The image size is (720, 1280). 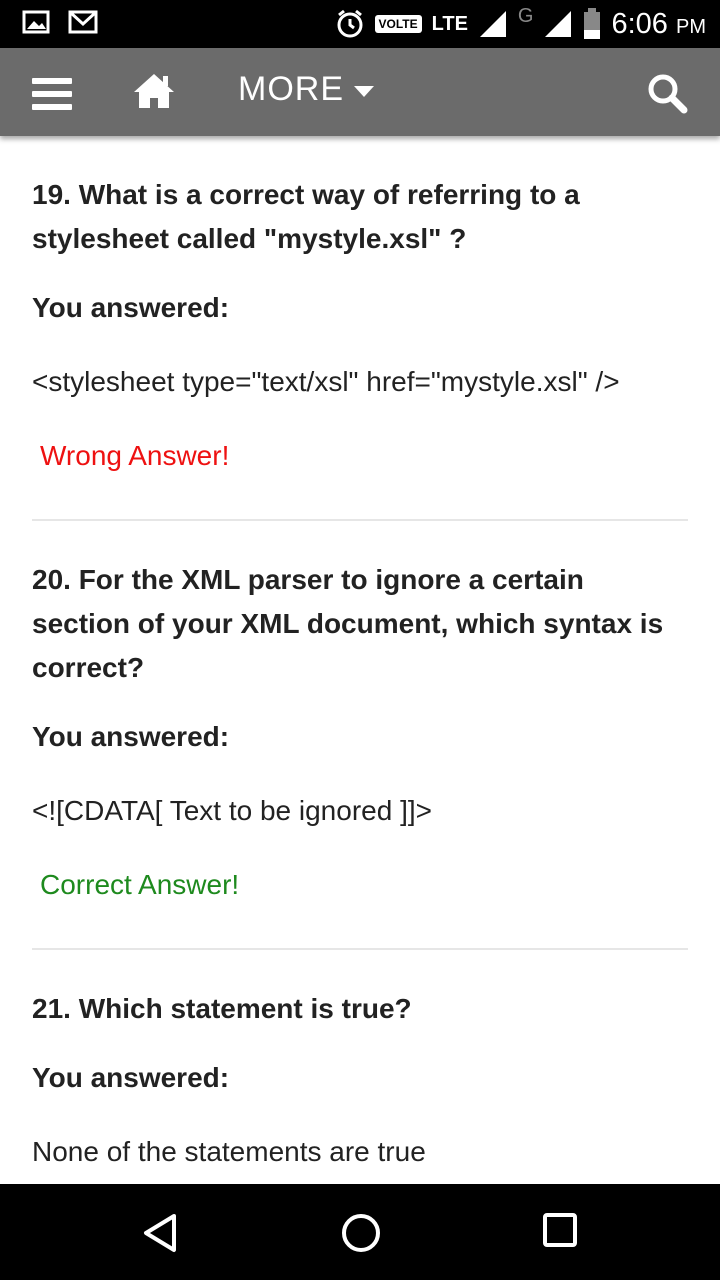 I want to click on home-circle-icon, so click(x=361, y=1233).